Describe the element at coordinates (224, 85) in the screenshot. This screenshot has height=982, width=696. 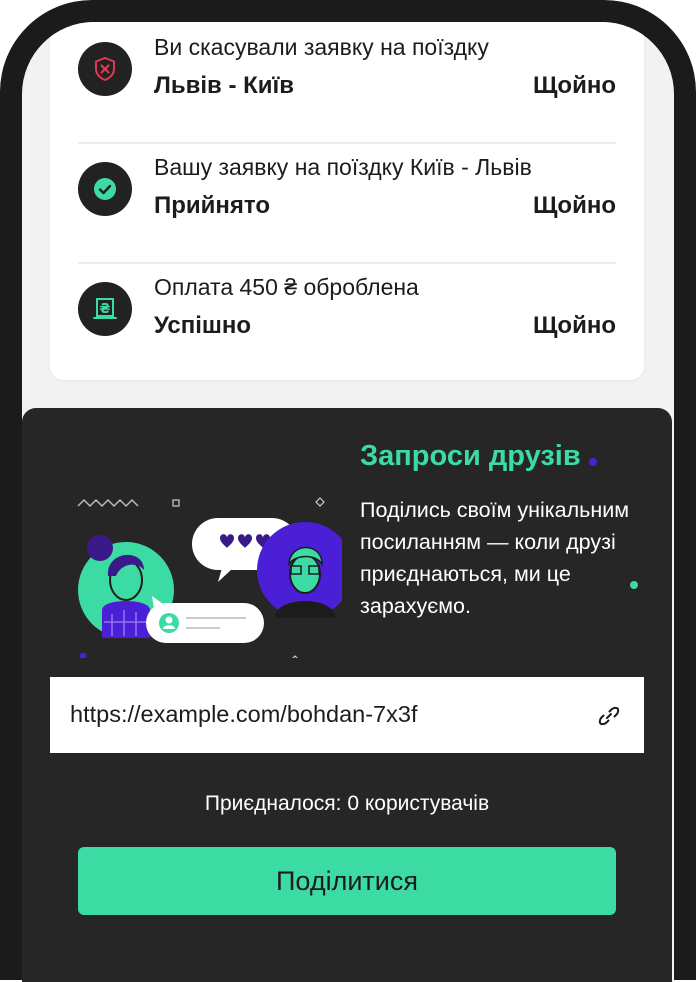
I see `notification-route: Львів - Київ` at that location.